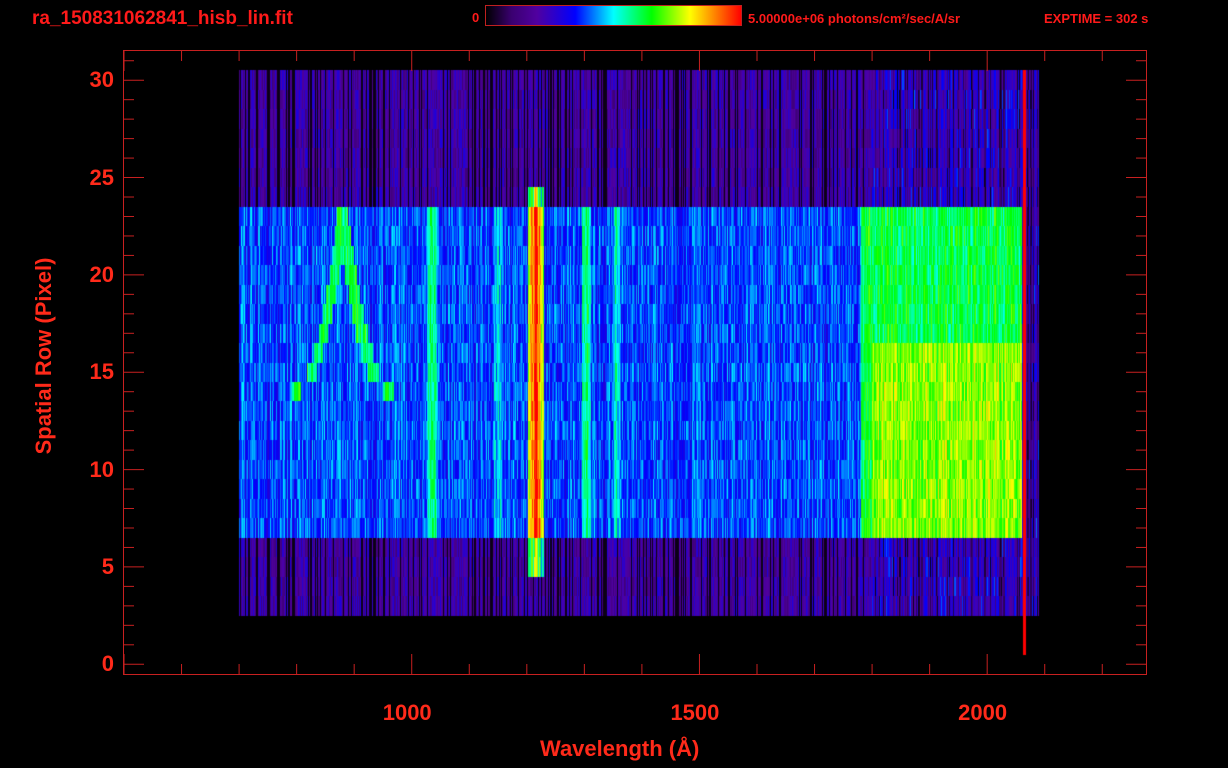  What do you see at coordinates (983, 712) in the screenshot?
I see `x-tick-label: 2000` at bounding box center [983, 712].